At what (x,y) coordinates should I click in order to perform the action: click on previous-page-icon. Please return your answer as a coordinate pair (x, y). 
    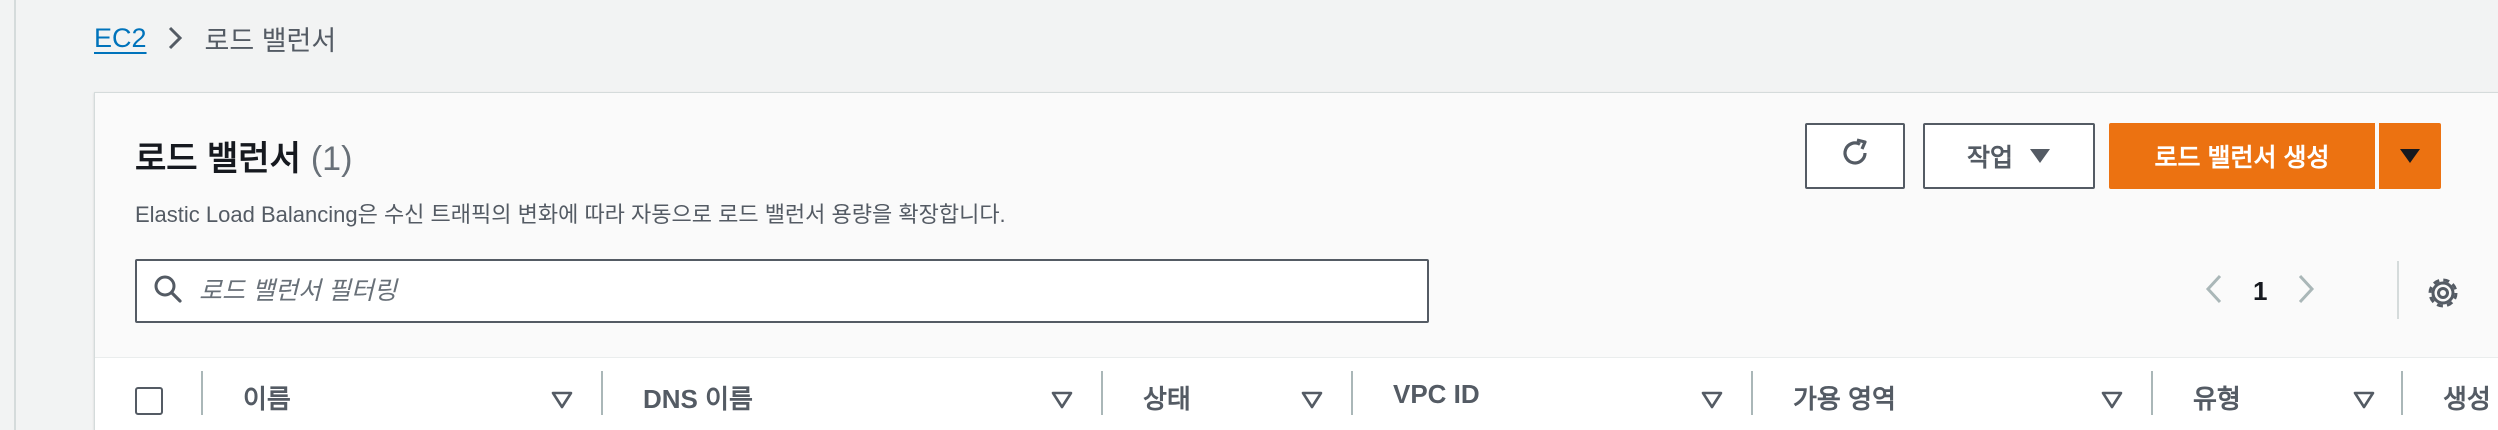
    Looking at the image, I should click on (2214, 291).